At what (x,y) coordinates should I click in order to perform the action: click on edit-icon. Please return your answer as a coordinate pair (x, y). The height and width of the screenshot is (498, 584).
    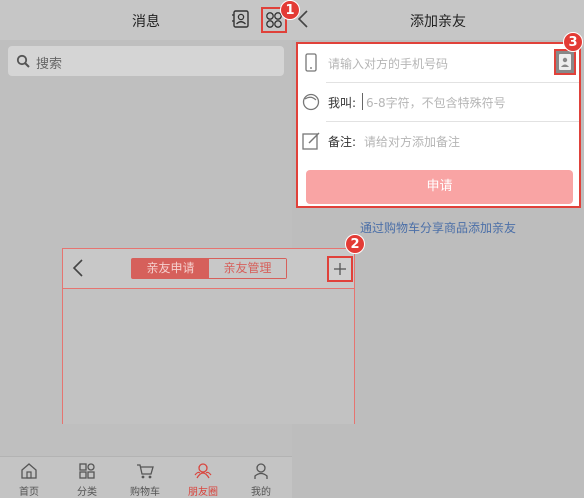
    Looking at the image, I should click on (311, 141).